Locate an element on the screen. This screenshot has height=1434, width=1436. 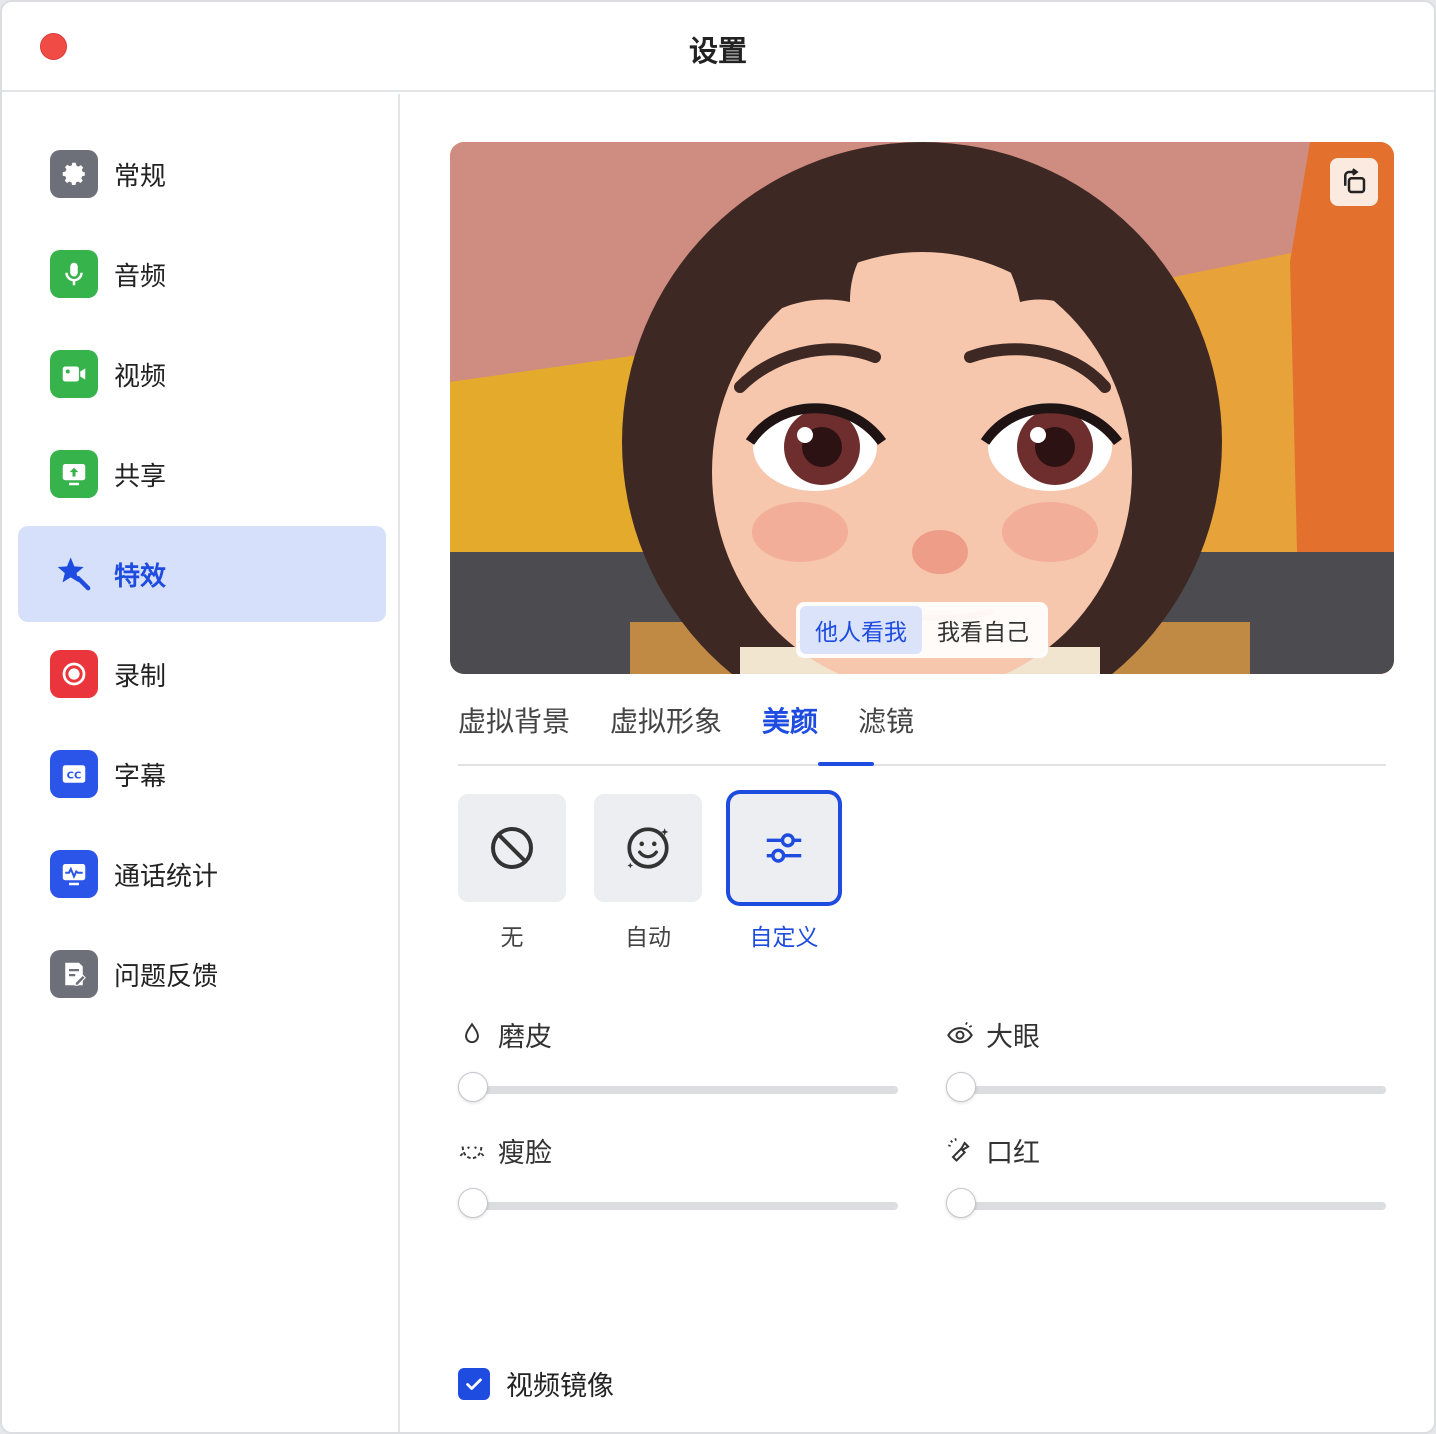
sidebar-item-video: 视频 is located at coordinates (202, 374).